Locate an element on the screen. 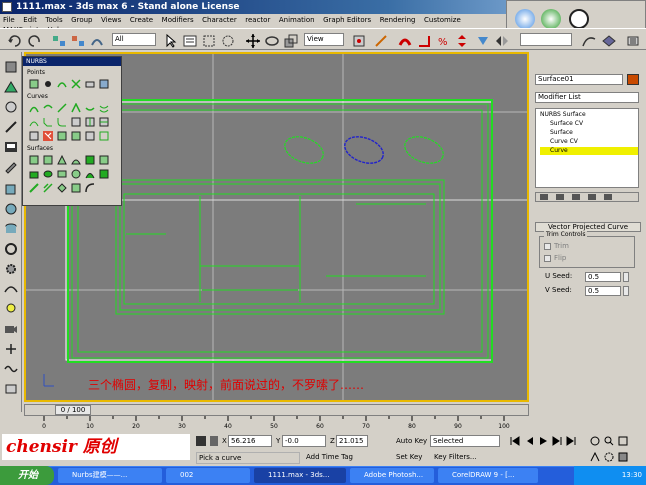 Image resolution: width=646 pixels, height=485 pixels. fit-curve-icon is located at coordinates (62, 108).